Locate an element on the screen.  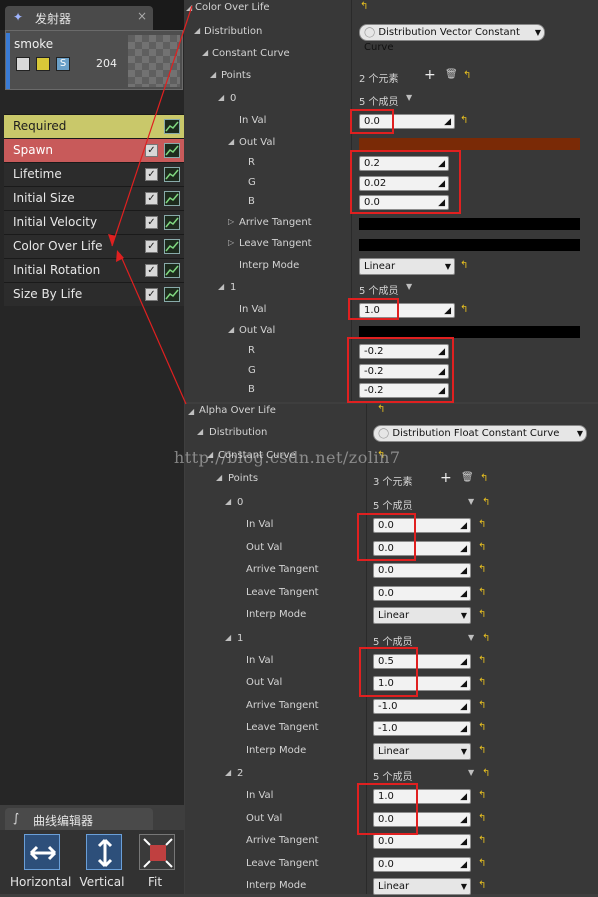
annotation-overlay is located at coordinates (150, 205).